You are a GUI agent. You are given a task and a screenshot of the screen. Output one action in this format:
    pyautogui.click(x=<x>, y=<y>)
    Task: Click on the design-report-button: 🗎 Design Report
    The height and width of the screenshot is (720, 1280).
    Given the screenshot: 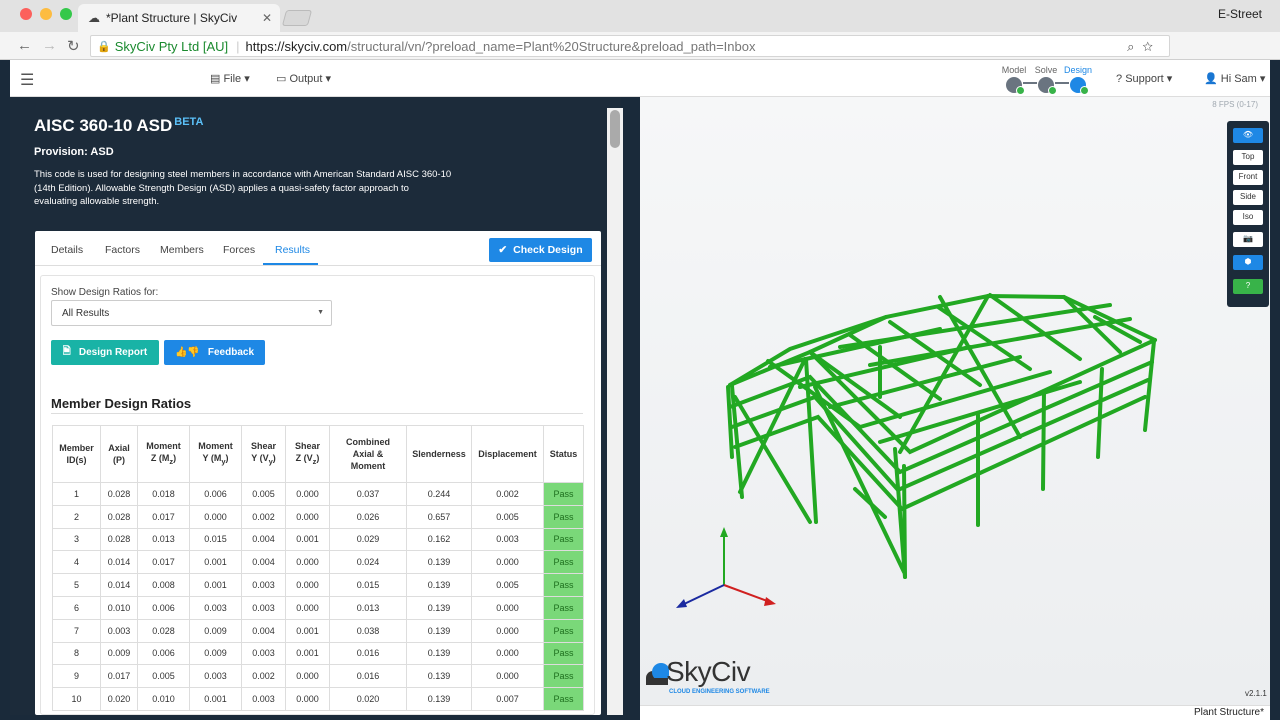 What is the action you would take?
    pyautogui.click(x=105, y=352)
    